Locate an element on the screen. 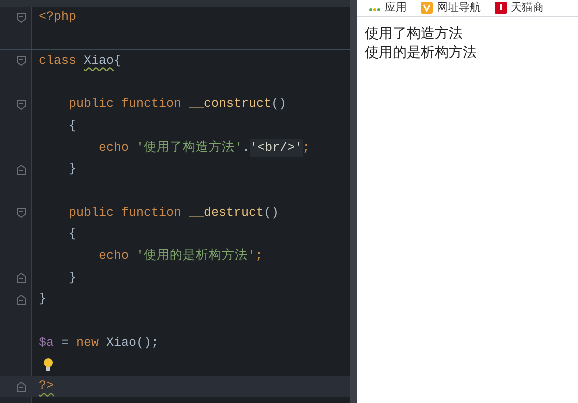 This screenshot has height=403, width=578. code-token: Xiao(); is located at coordinates (133, 343).